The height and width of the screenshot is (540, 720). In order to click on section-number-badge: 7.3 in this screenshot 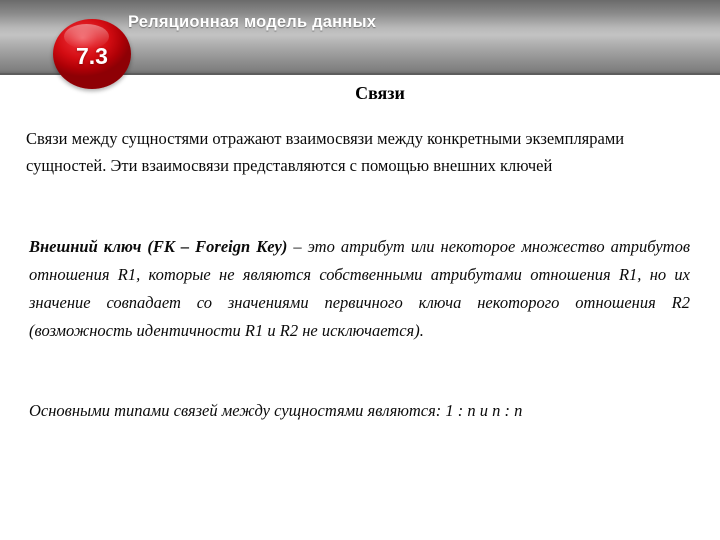, I will do `click(92, 54)`.